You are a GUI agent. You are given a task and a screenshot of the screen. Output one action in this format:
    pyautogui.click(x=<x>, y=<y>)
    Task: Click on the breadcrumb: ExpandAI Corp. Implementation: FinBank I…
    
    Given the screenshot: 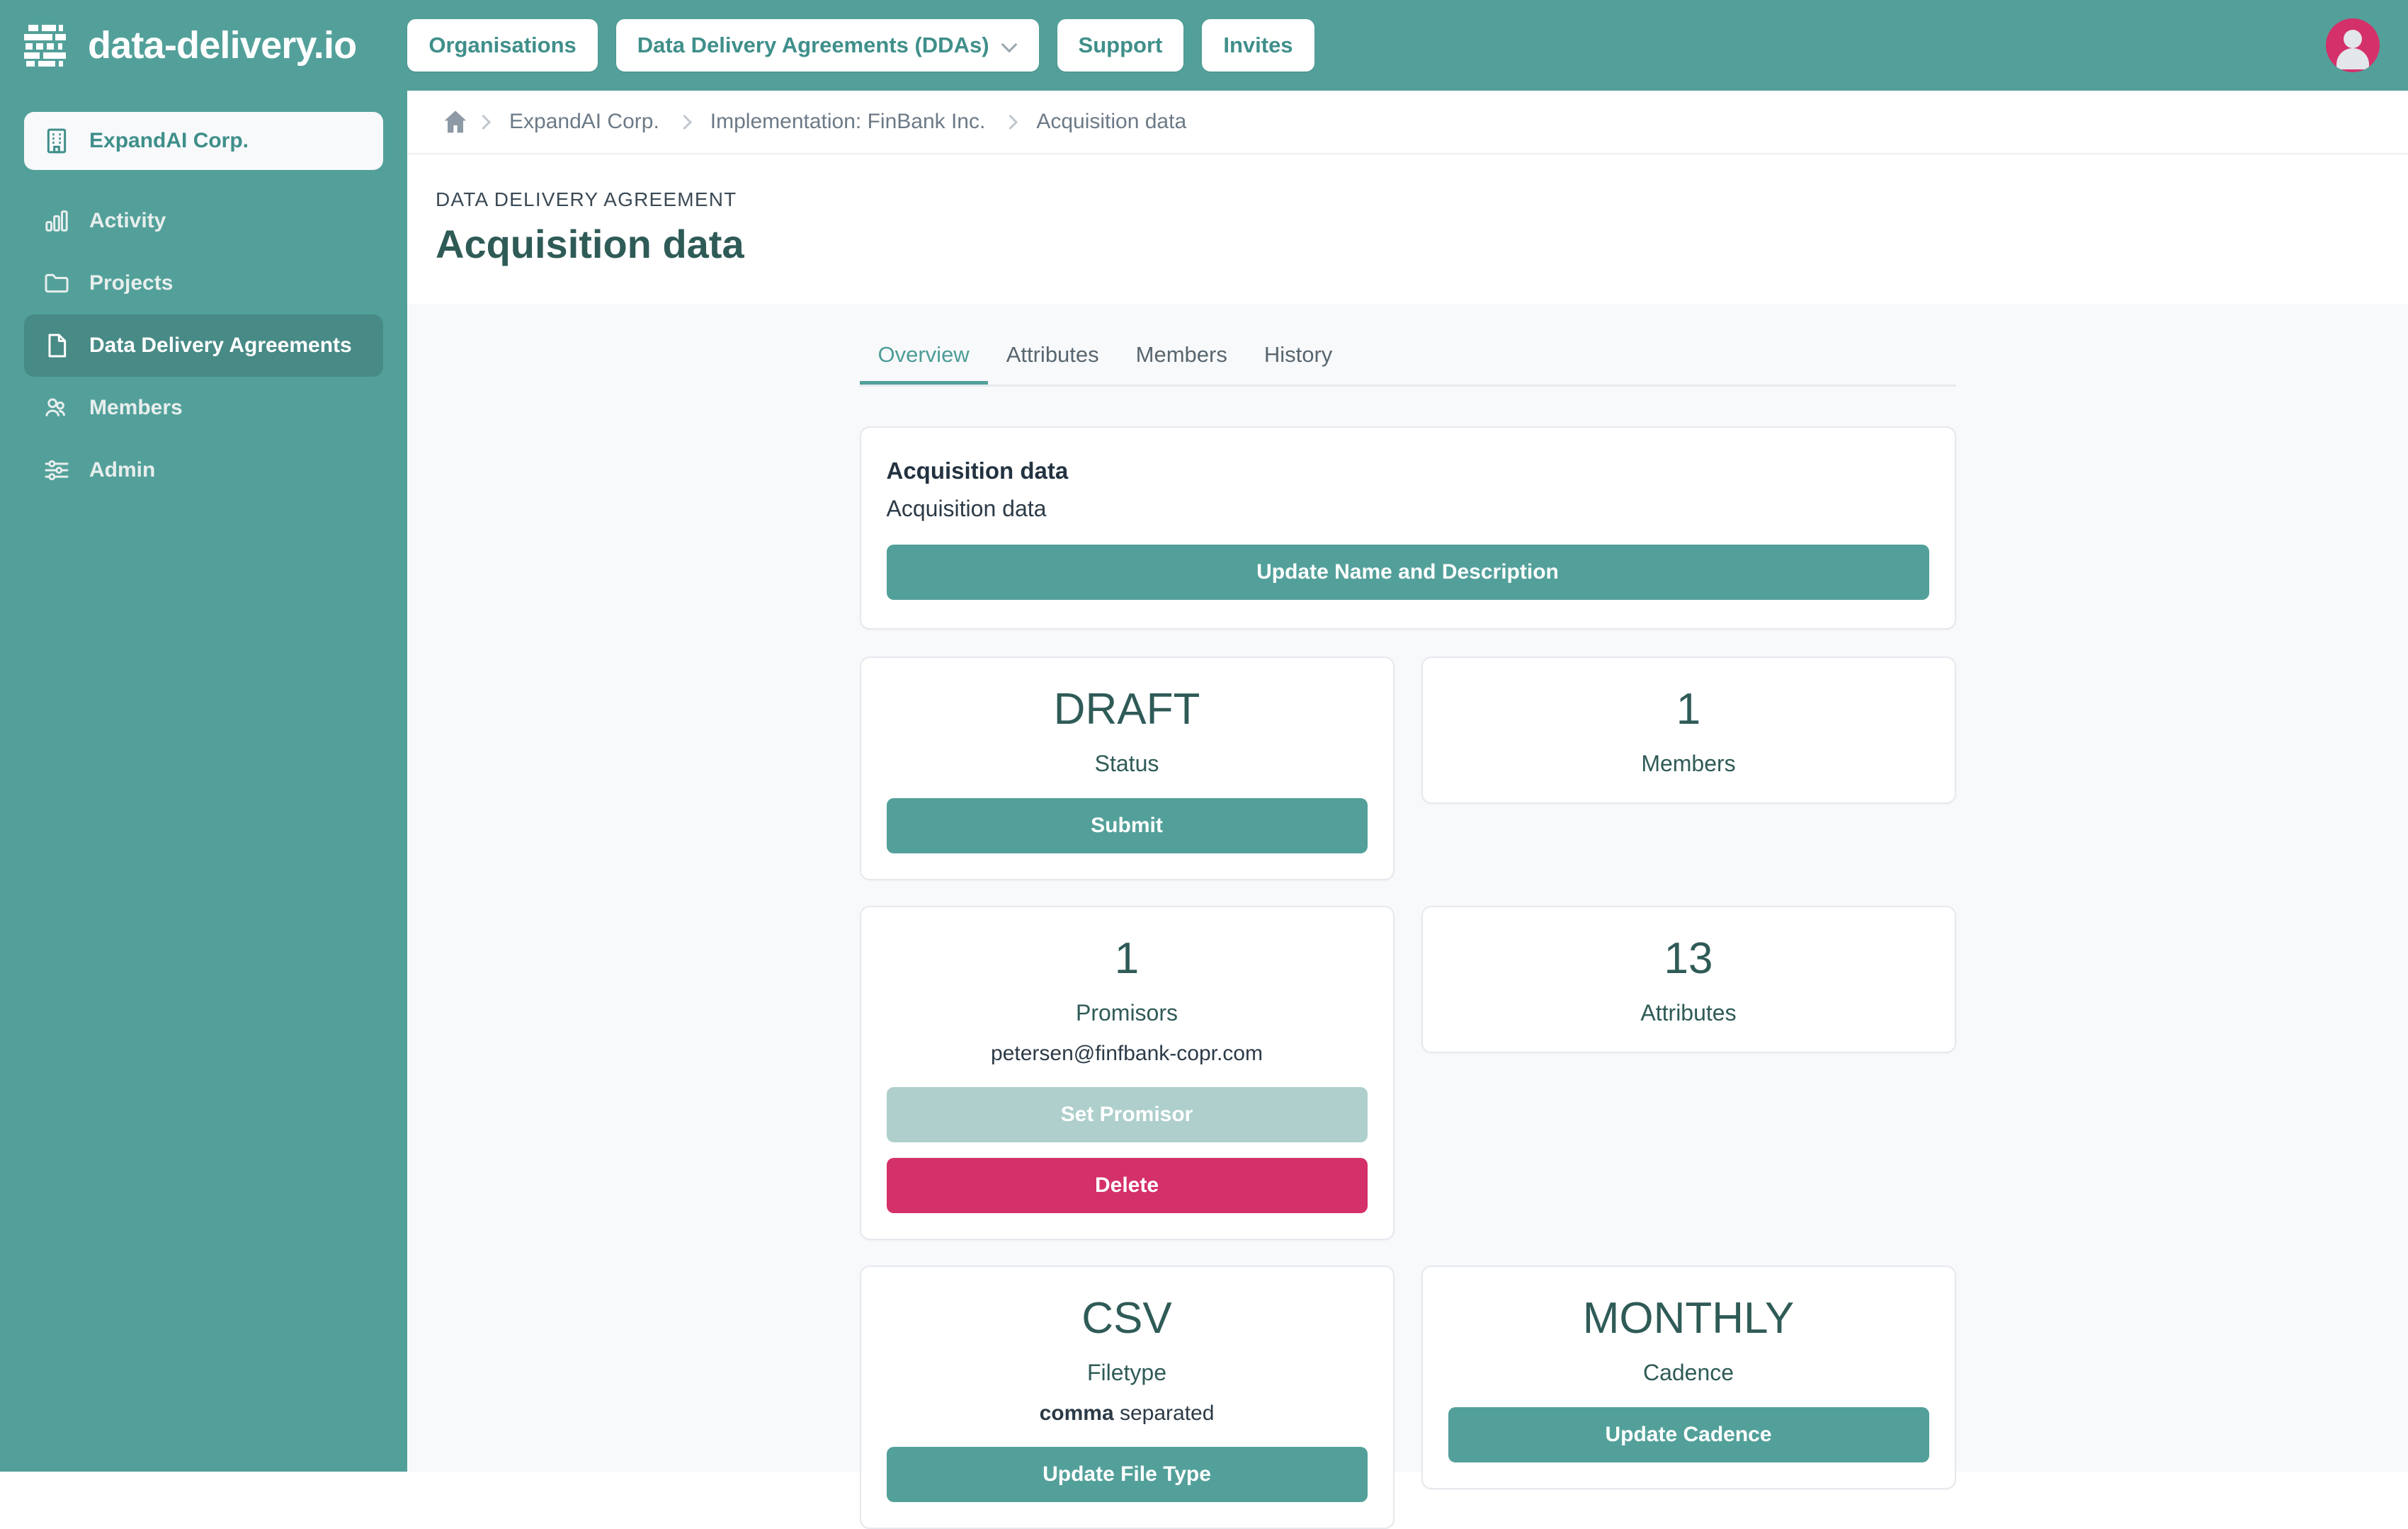 What is the action you would take?
    pyautogui.click(x=1407, y=122)
    